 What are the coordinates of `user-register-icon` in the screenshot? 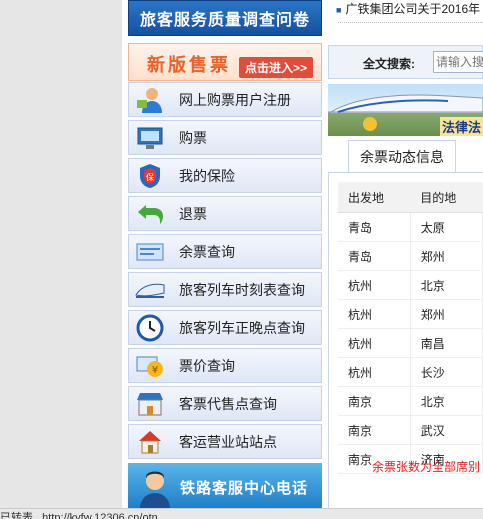 It's located at (150, 100).